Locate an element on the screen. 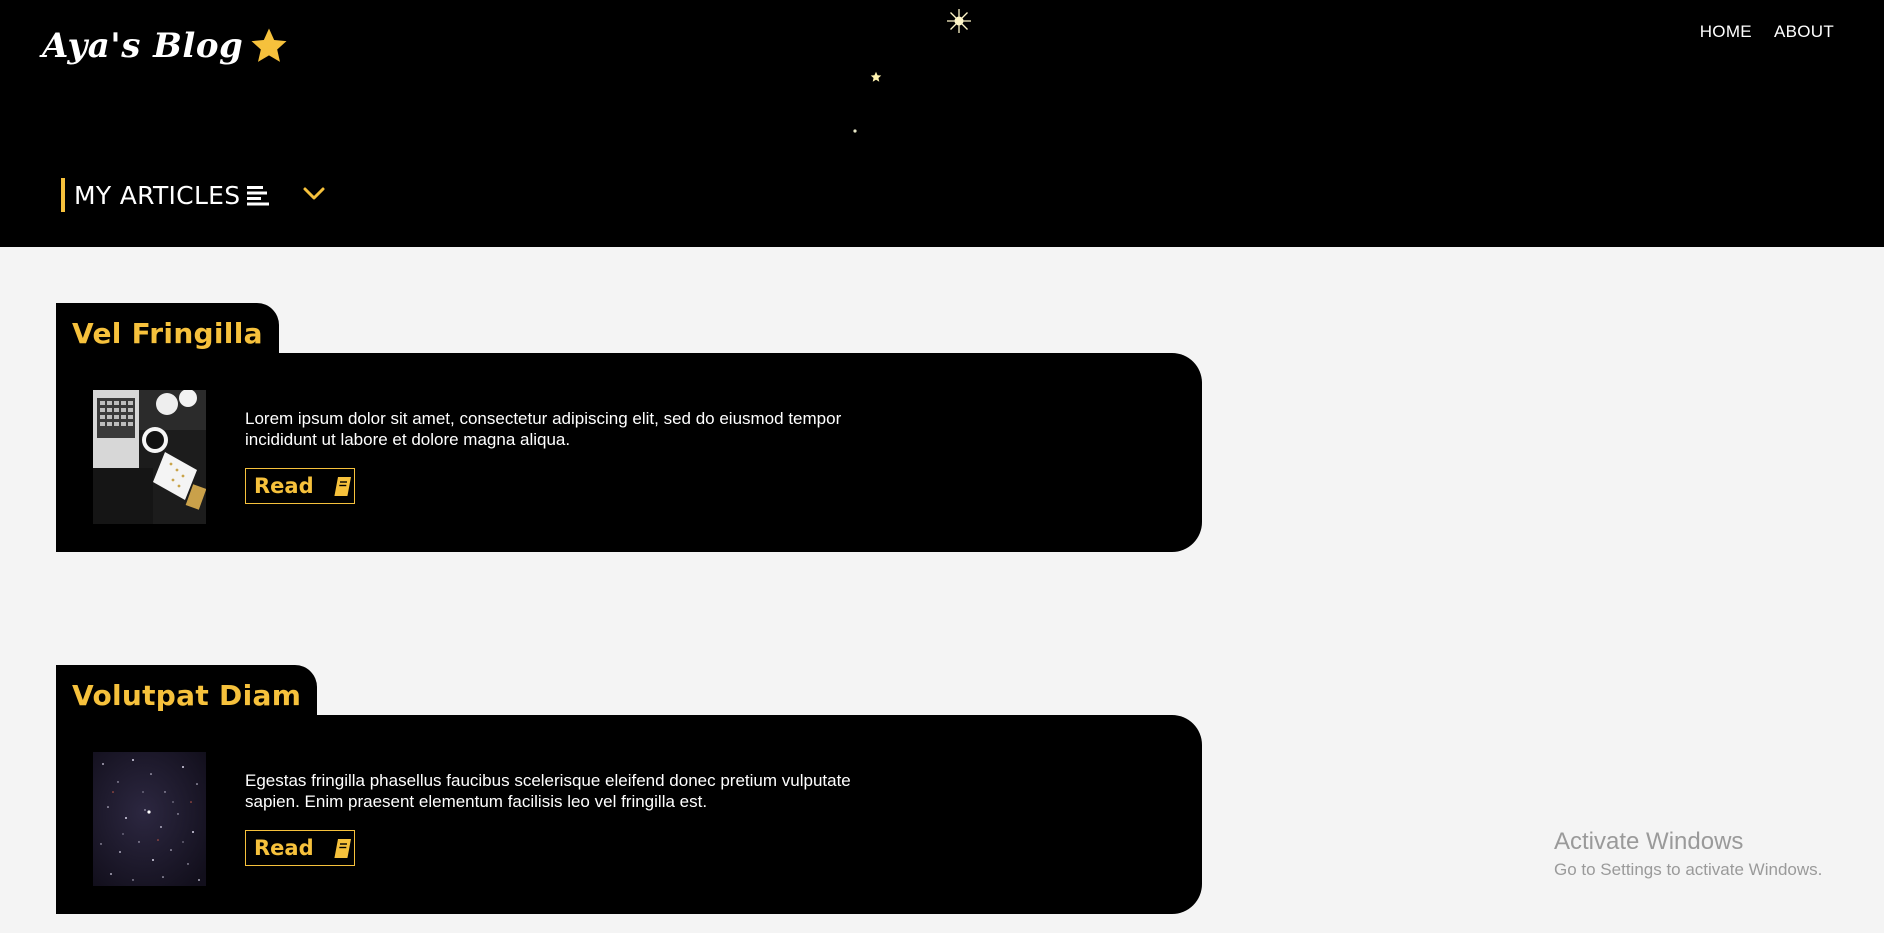 The width and height of the screenshot is (1884, 933). top-nav: HOME ABOUT is located at coordinates (1767, 32).